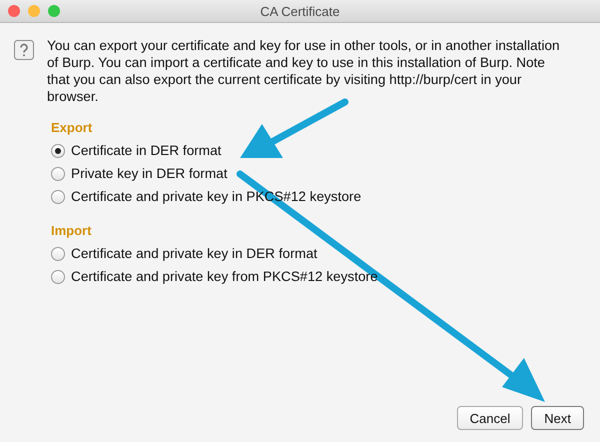 The image size is (600, 442). What do you see at coordinates (71, 230) in the screenshot?
I see `section-heading: Import` at bounding box center [71, 230].